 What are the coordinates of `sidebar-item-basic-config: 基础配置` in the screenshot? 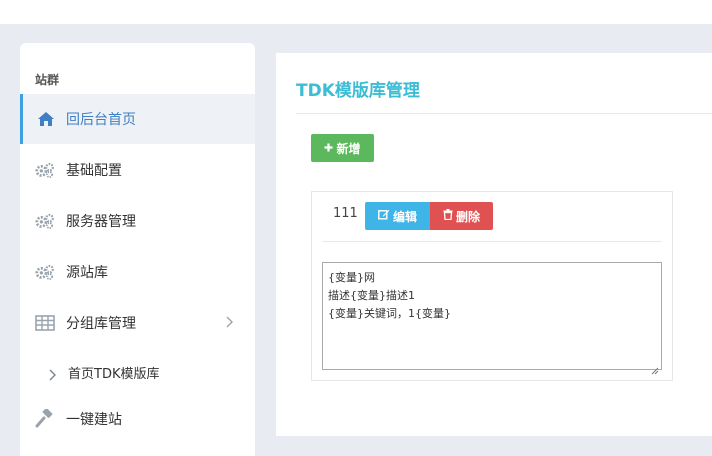 It's located at (137, 170).